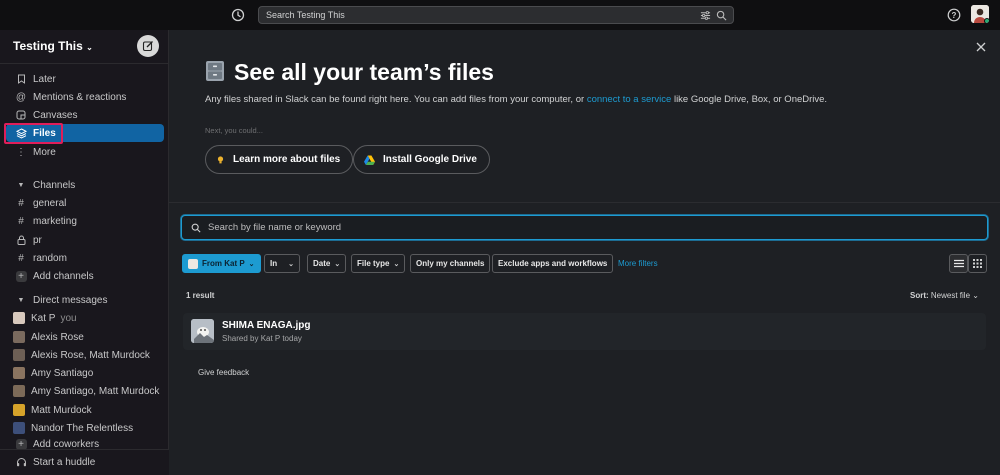 Image resolution: width=1000 pixels, height=475 pixels. I want to click on sidebar-item-canvases: Canvases, so click(85, 115).